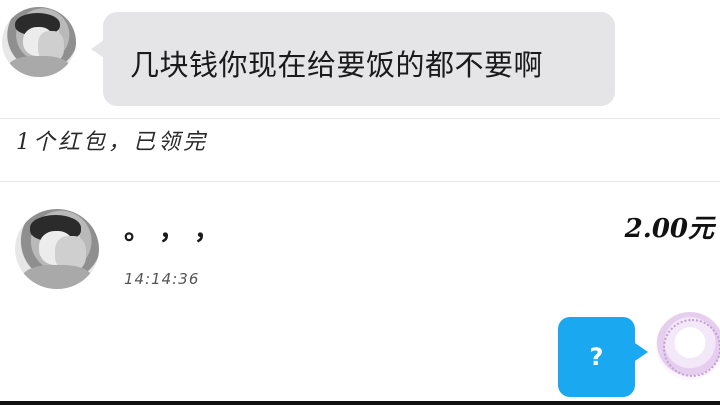  I want to click on red-packet-claim-time: 14:14:36, so click(162, 279).